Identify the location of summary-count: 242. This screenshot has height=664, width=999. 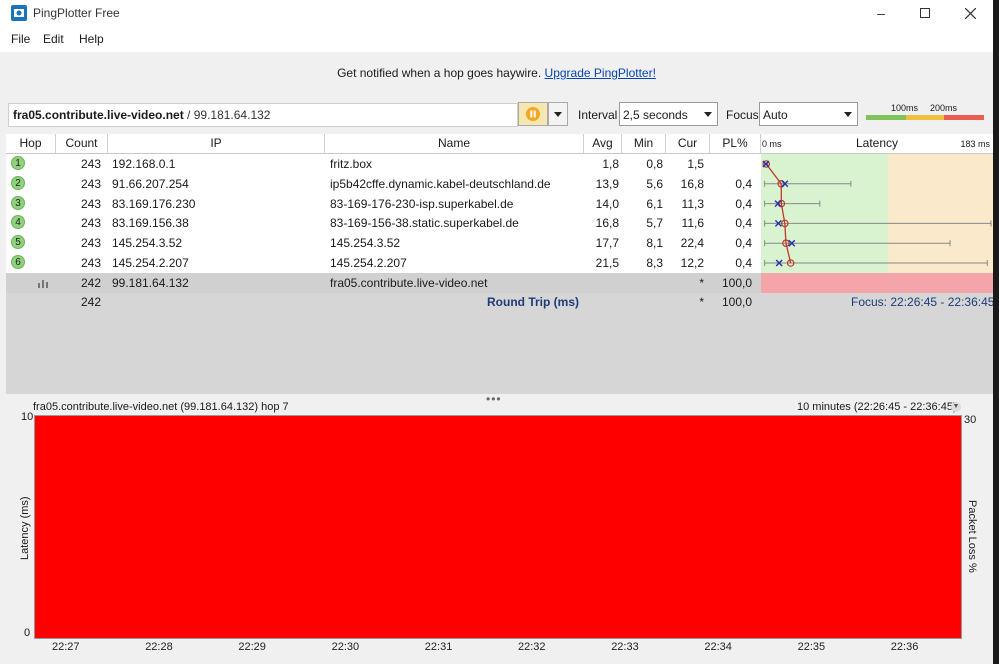
(90, 302).